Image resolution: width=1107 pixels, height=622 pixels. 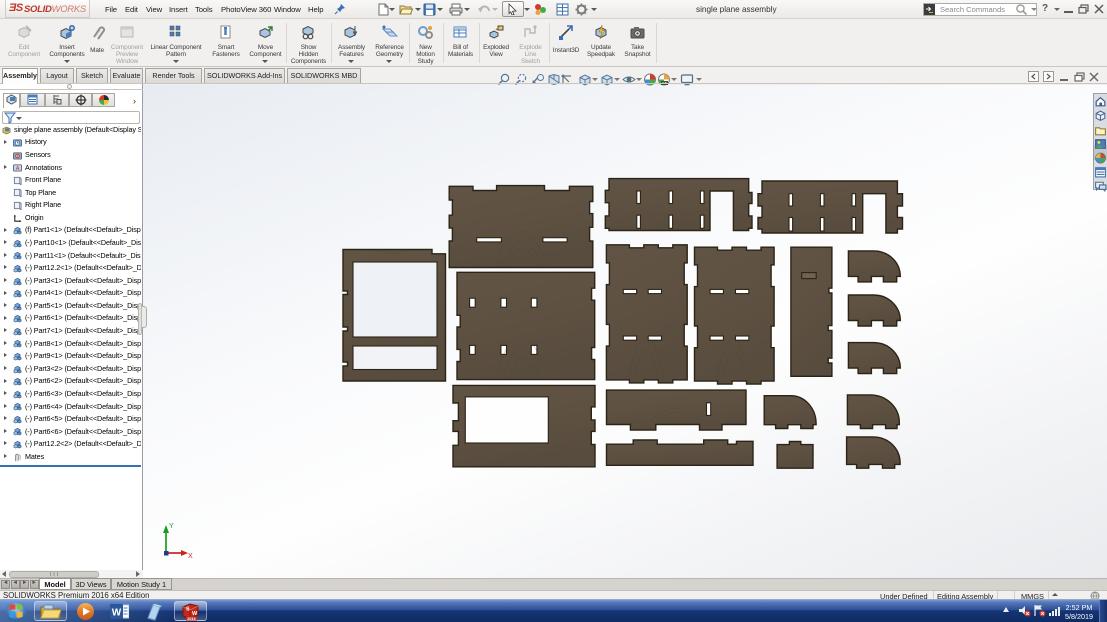 What do you see at coordinates (188, 609) in the screenshot?
I see `svg-text: S` at bounding box center [188, 609].